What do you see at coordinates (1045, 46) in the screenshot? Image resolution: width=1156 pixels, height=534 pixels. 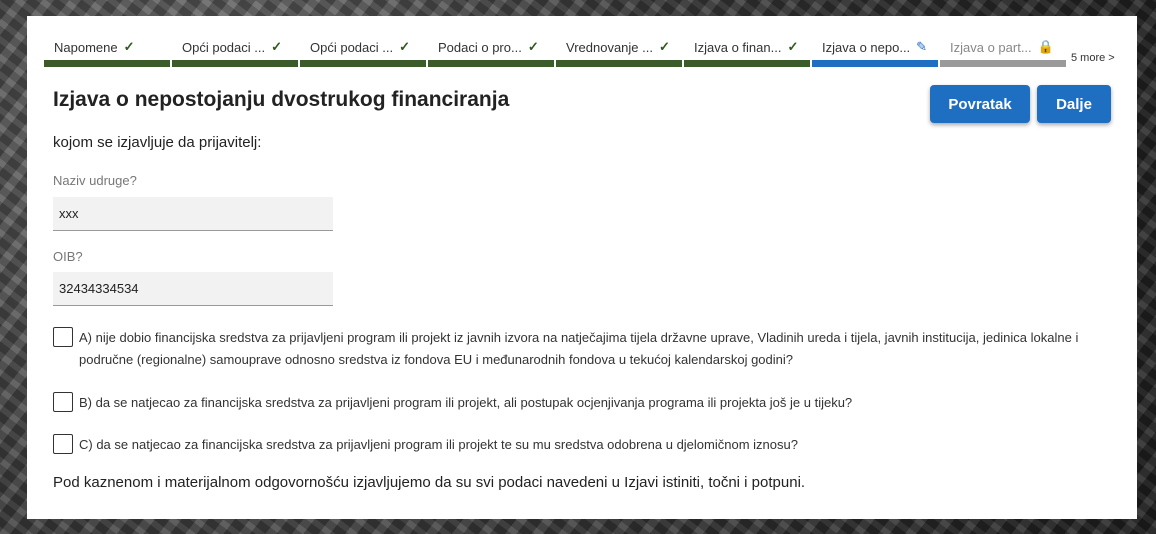 I see `lock-icon: 🔒` at bounding box center [1045, 46].